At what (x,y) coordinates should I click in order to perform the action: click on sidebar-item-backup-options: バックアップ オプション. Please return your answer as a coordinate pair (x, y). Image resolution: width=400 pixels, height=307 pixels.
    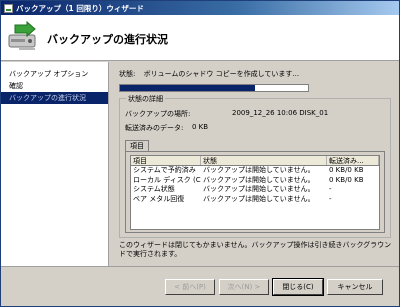
    Looking at the image, I should click on (54, 74).